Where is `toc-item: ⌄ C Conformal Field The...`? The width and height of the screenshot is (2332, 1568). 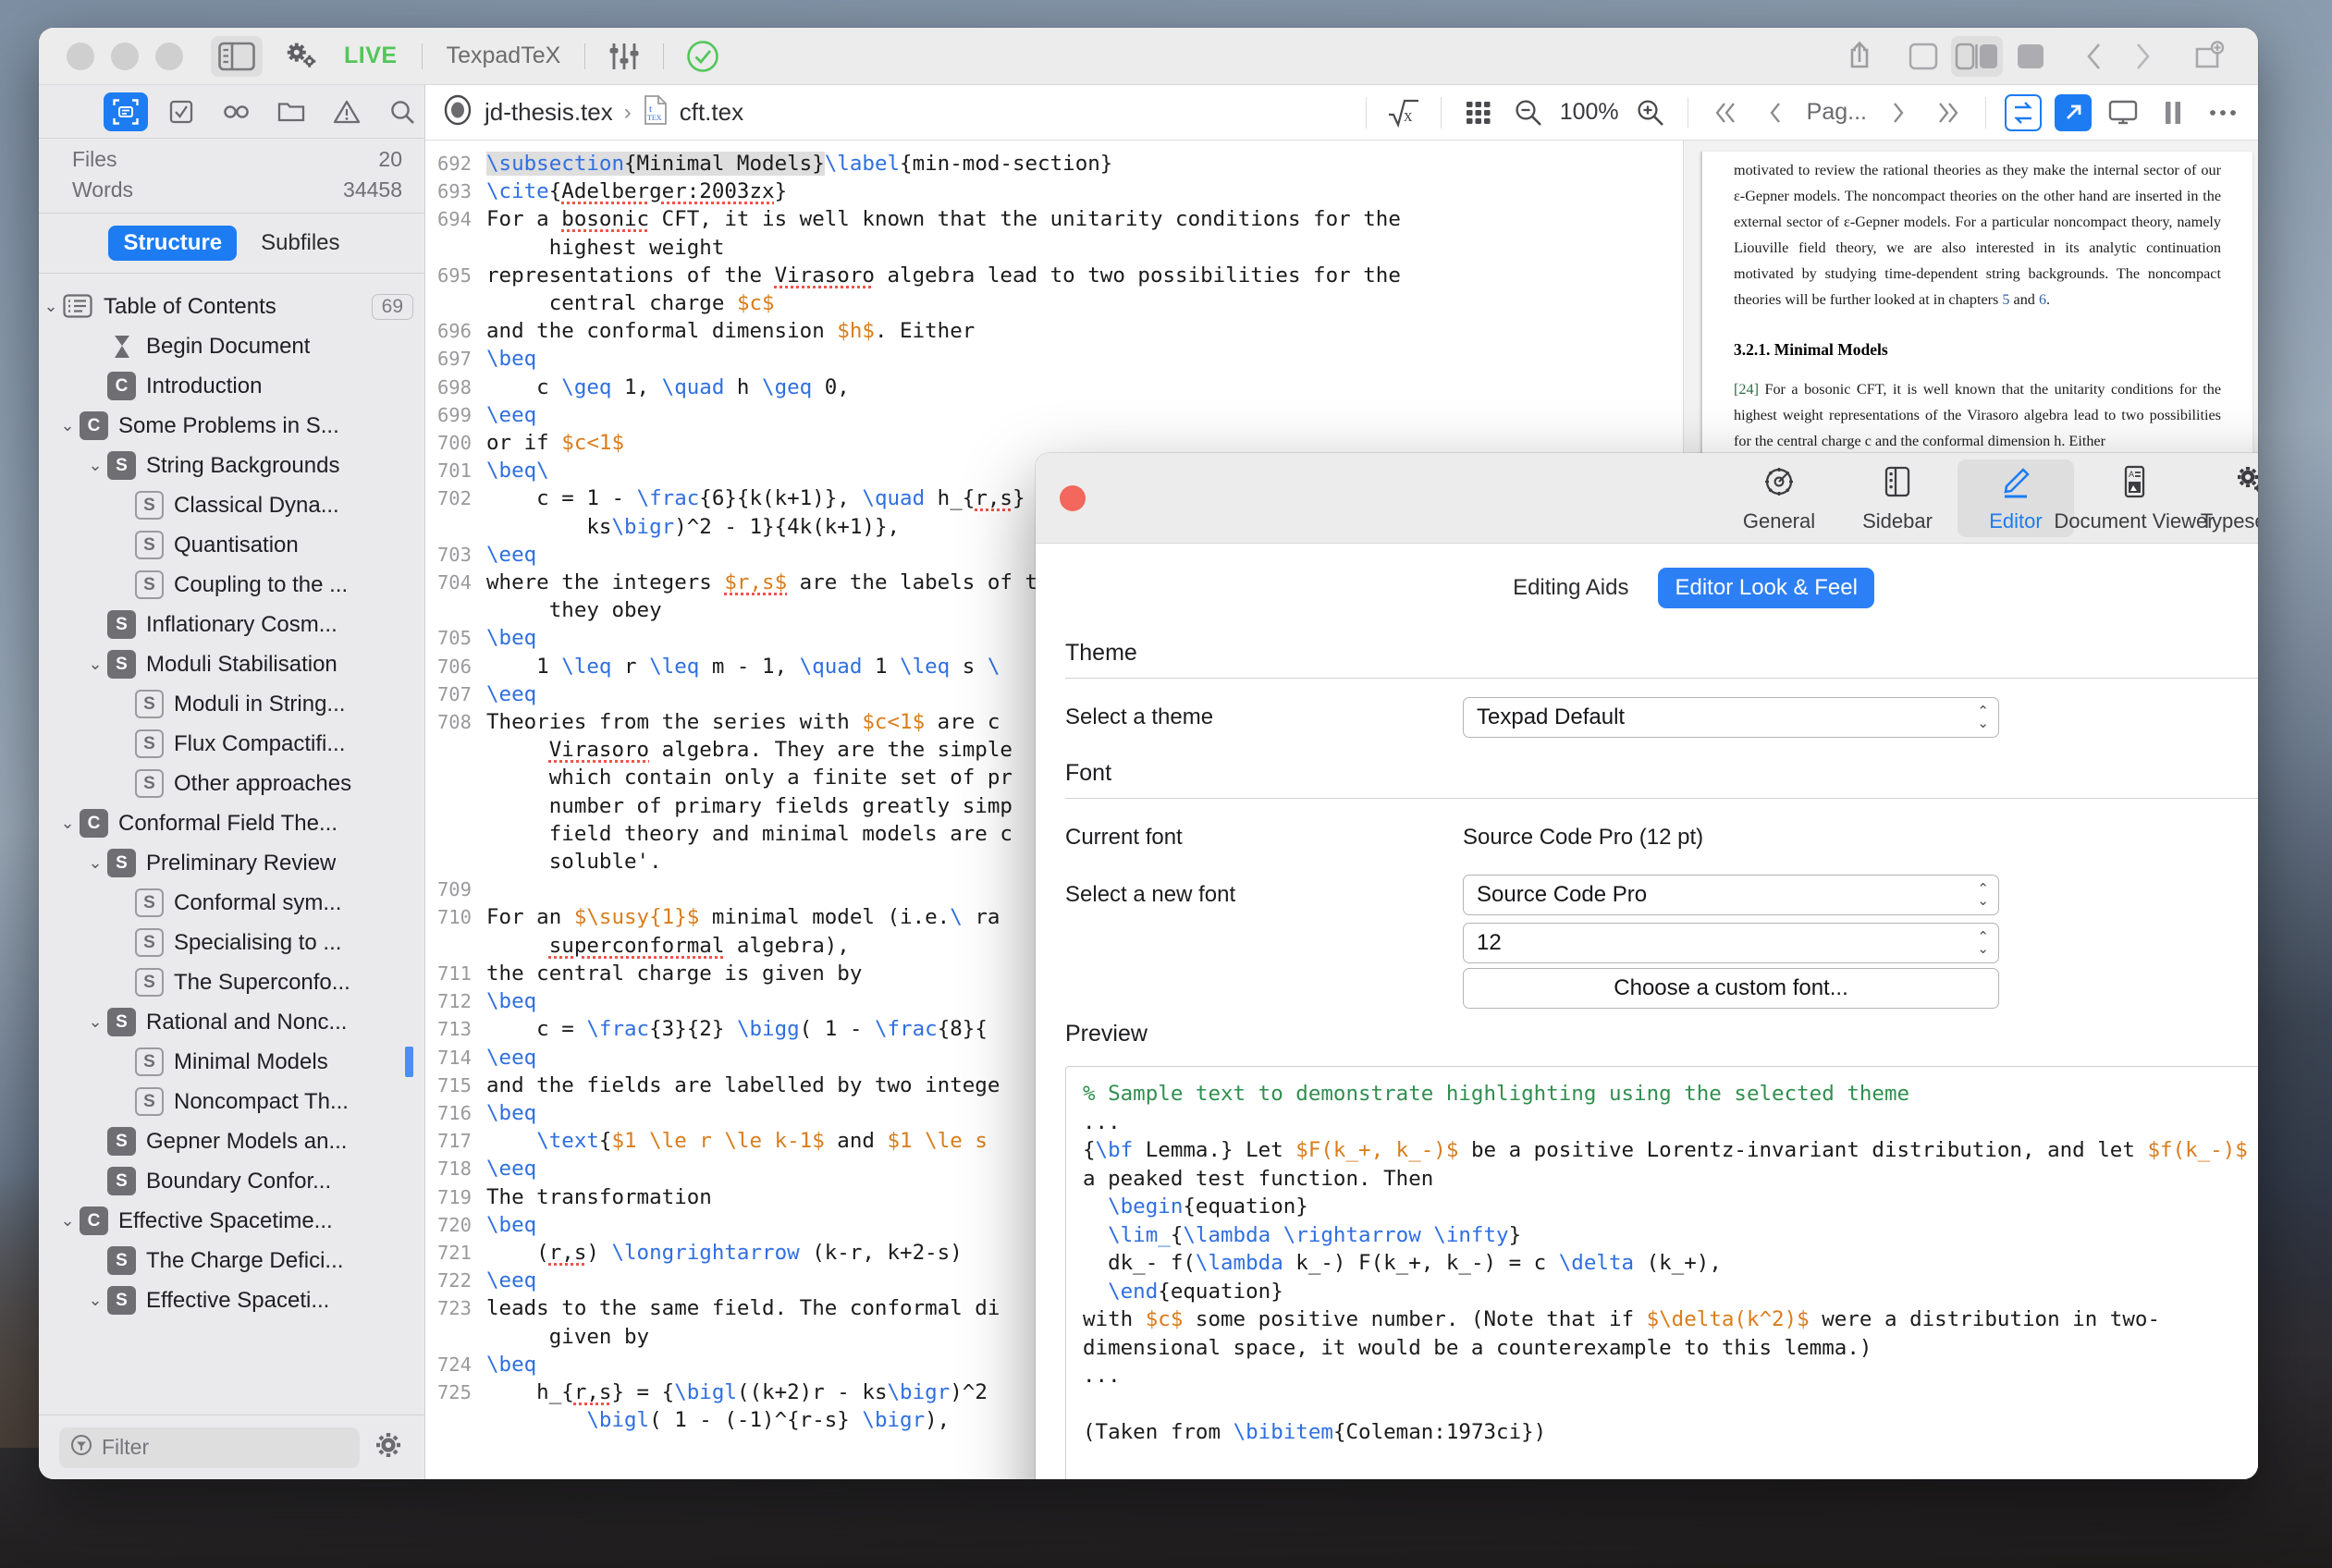 toc-item: ⌄ C Conformal Field The... is located at coordinates (232, 823).